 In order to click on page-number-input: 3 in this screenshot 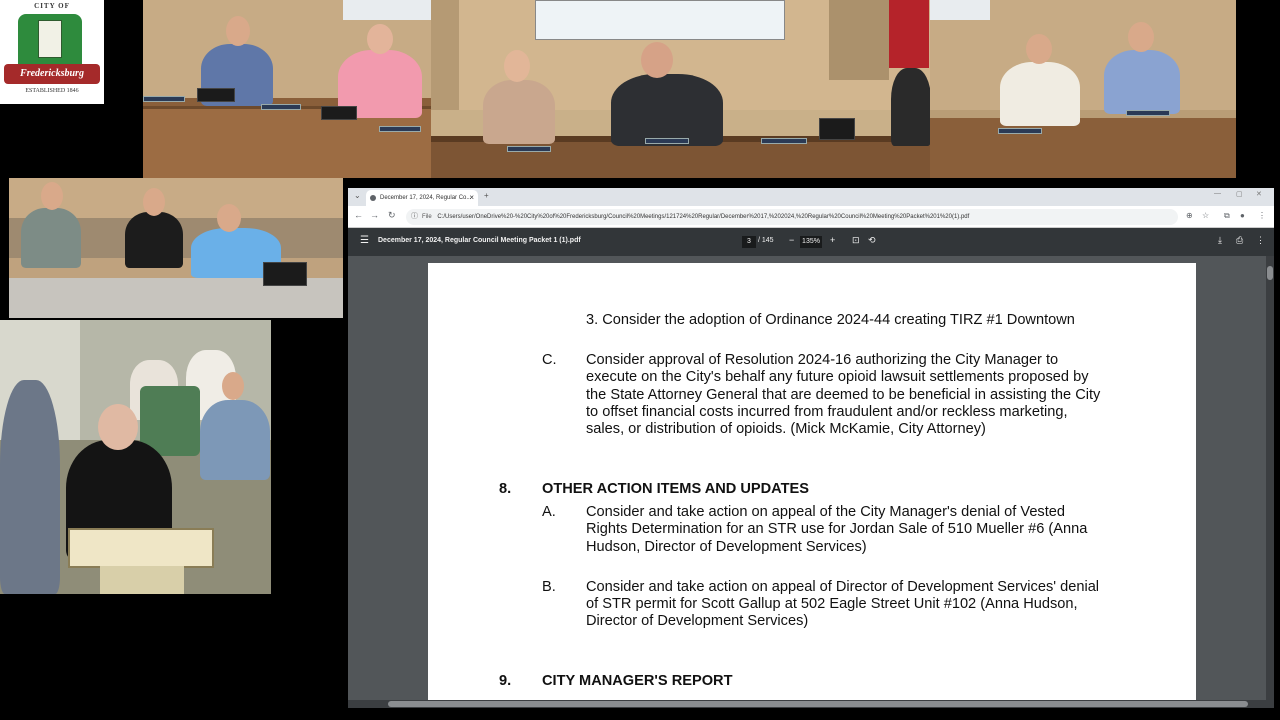, I will do `click(749, 242)`.